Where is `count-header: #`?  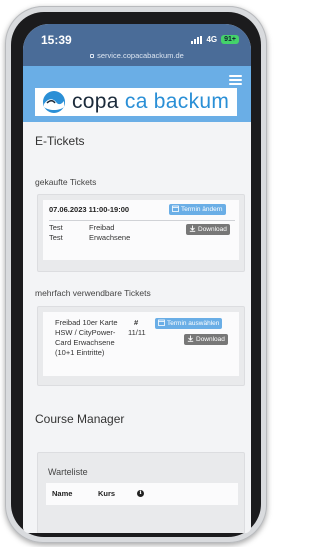
count-header: # is located at coordinates (136, 322).